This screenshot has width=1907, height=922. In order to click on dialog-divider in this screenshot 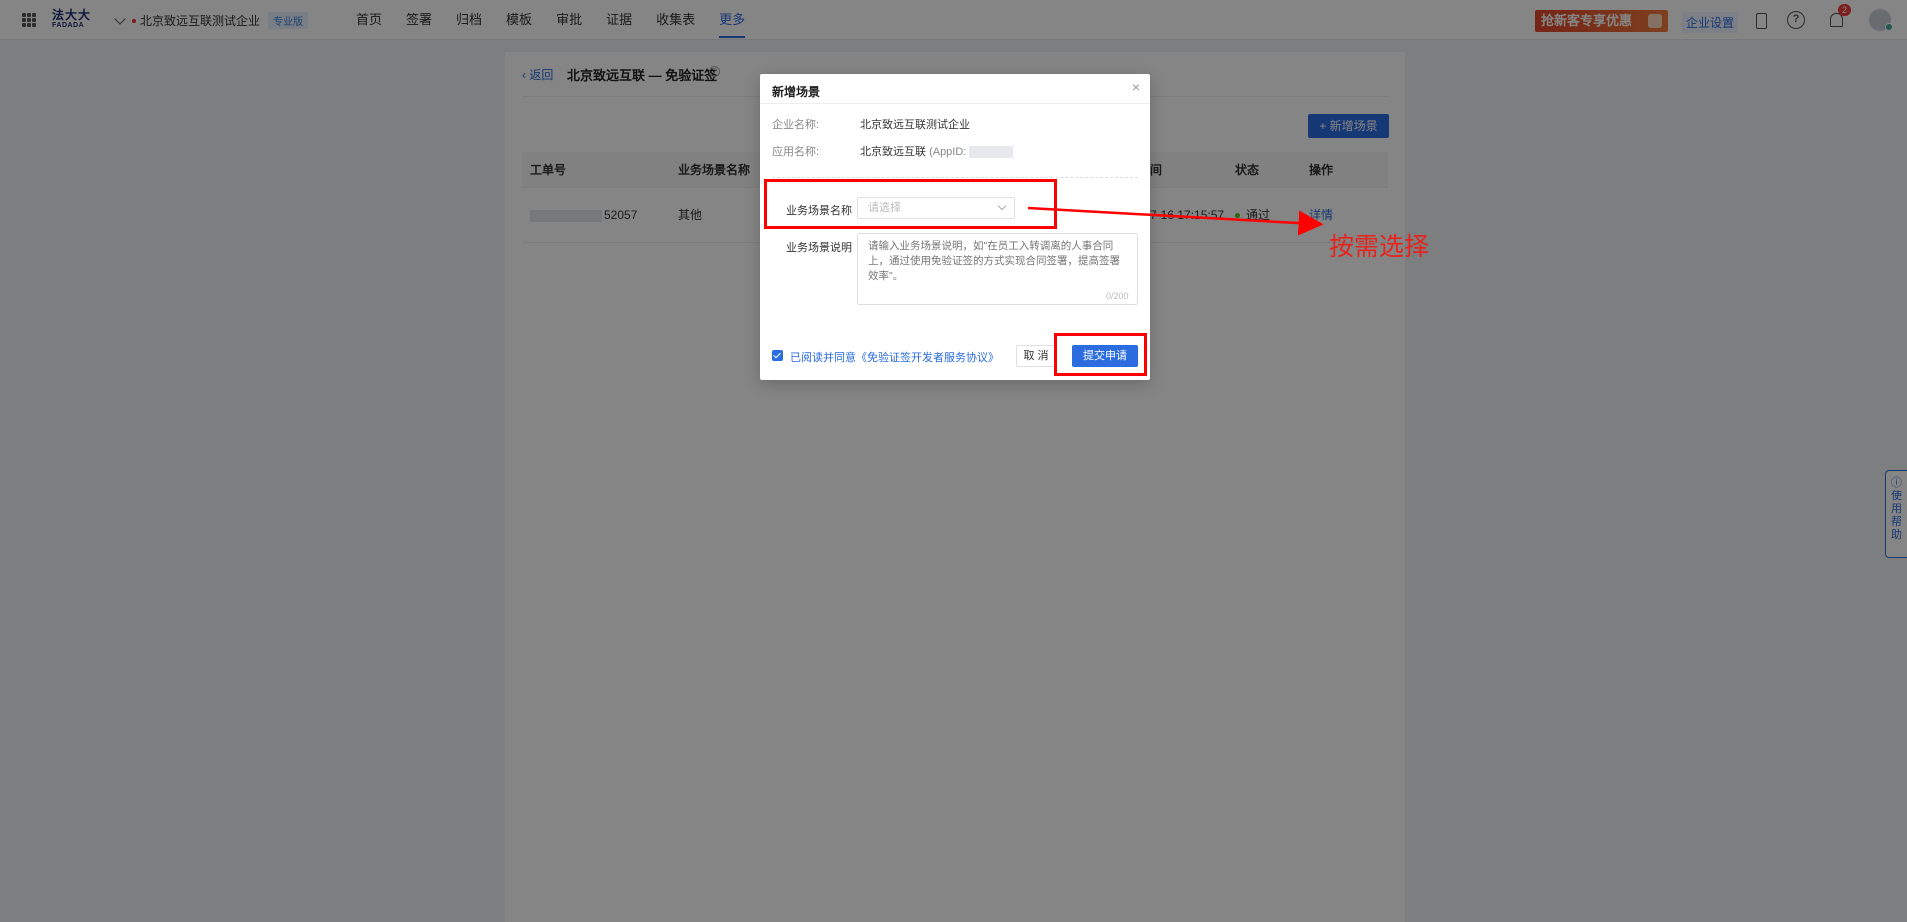, I will do `click(955, 103)`.